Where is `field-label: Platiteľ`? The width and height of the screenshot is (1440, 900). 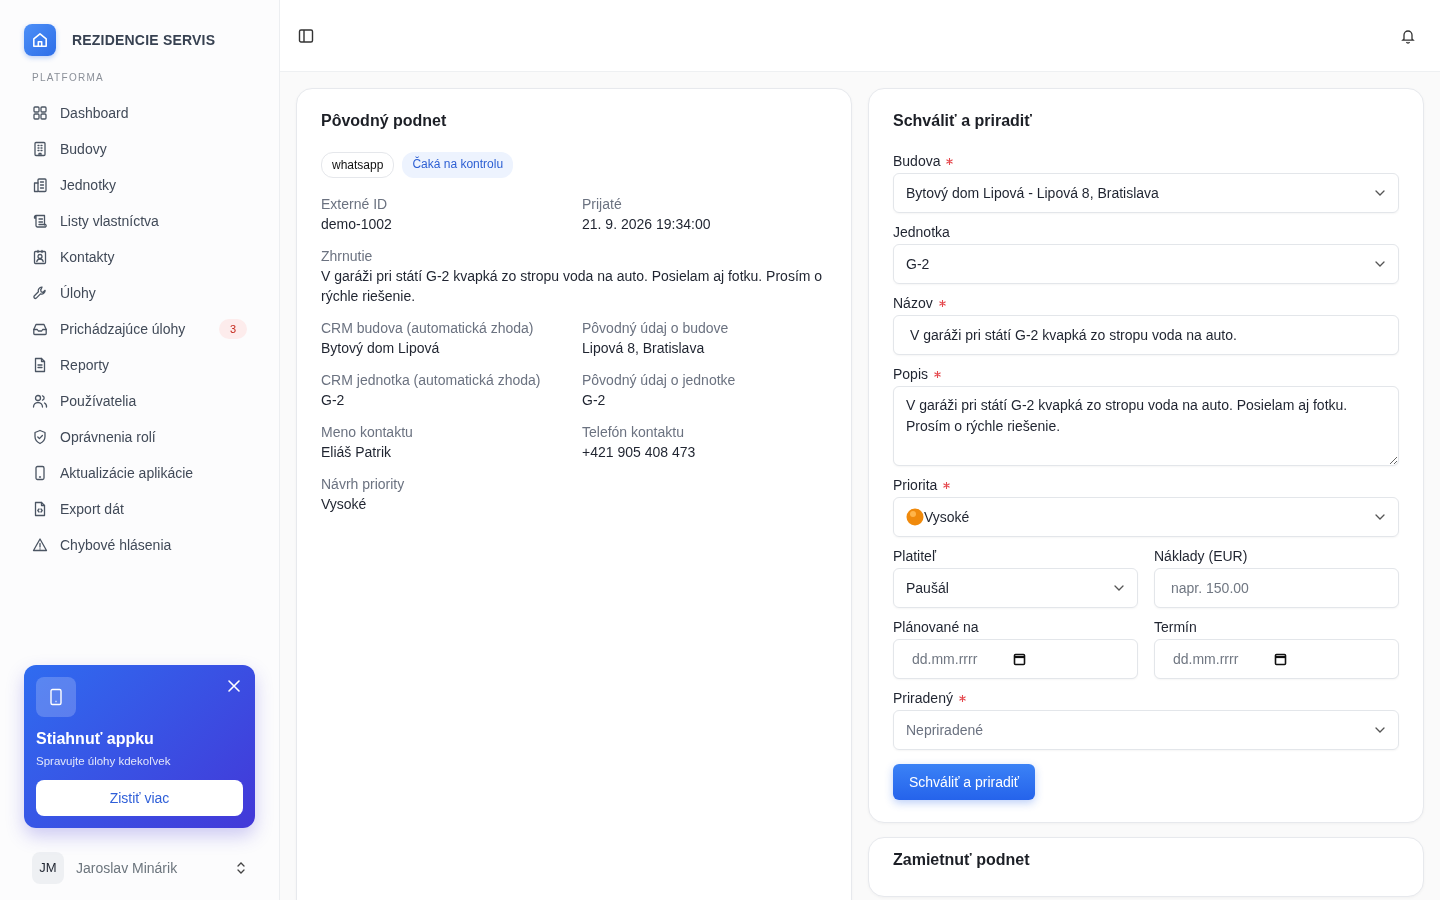
field-label: Platiteľ is located at coordinates (914, 556).